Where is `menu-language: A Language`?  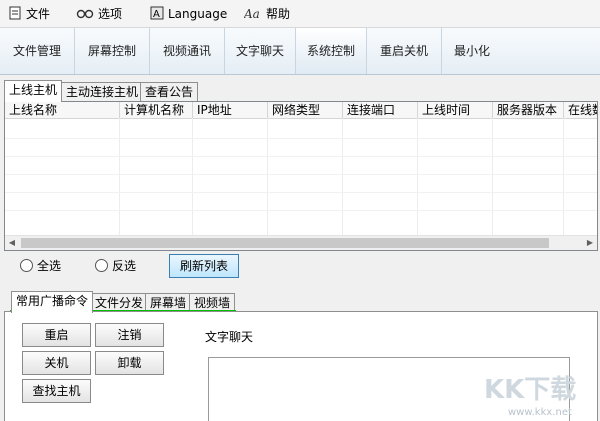 menu-language: A Language is located at coordinates (188, 14).